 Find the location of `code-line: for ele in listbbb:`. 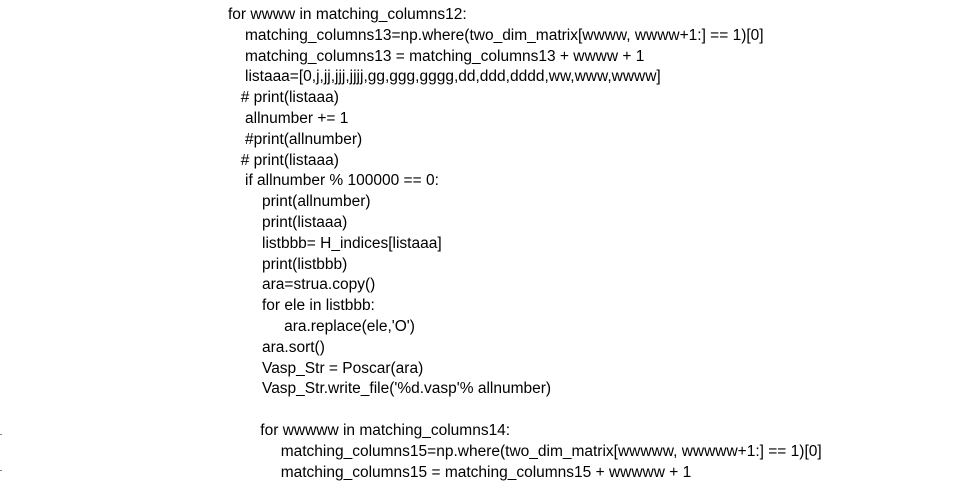

code-line: for ele in listbbb: is located at coordinates (318, 306).